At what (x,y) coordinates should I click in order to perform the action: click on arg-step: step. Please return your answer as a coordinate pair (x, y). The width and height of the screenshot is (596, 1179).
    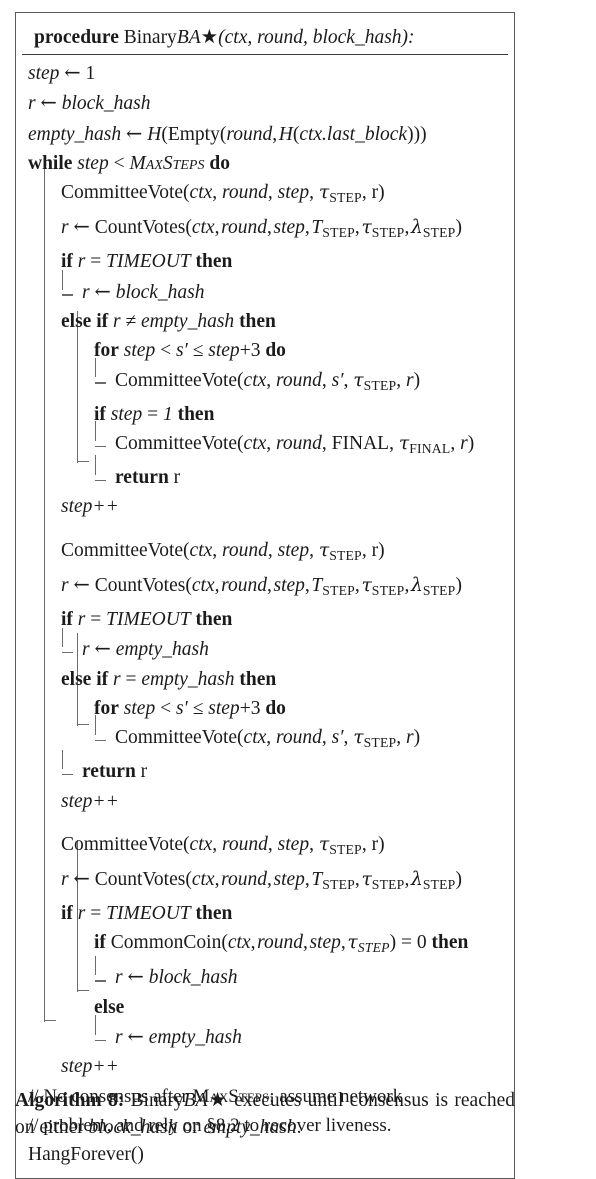
    Looking at the image, I should click on (293, 550).